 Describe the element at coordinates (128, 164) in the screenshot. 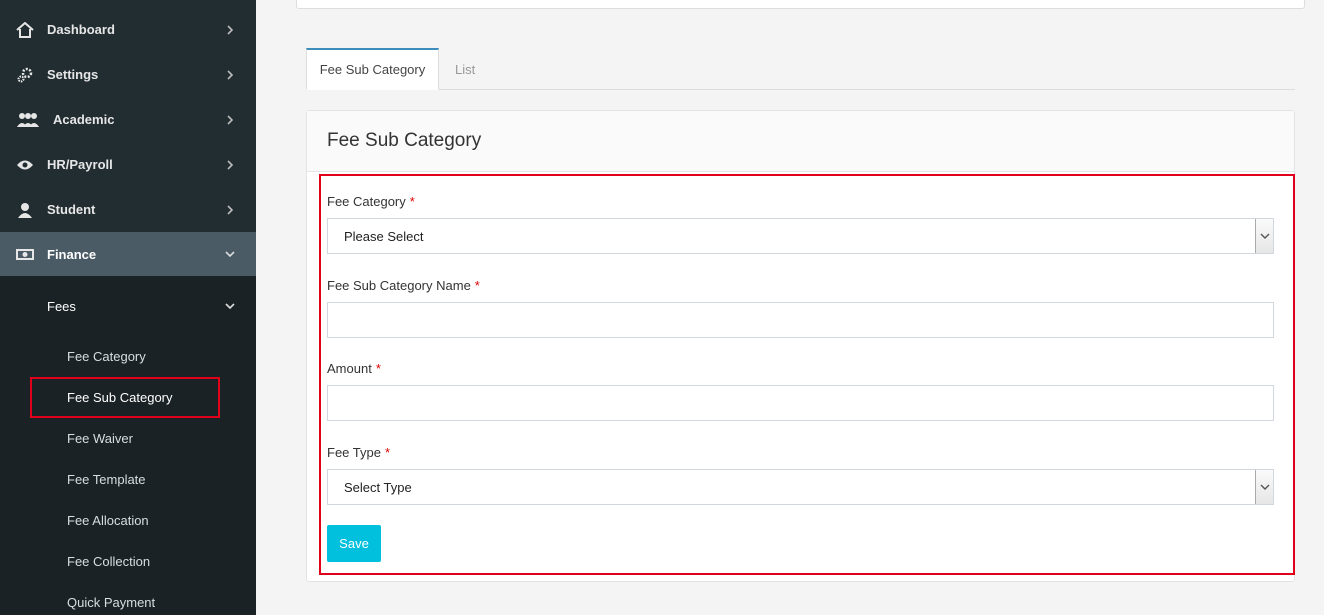

I see `sidebar-item-hr-payroll: HR/Payroll` at that location.